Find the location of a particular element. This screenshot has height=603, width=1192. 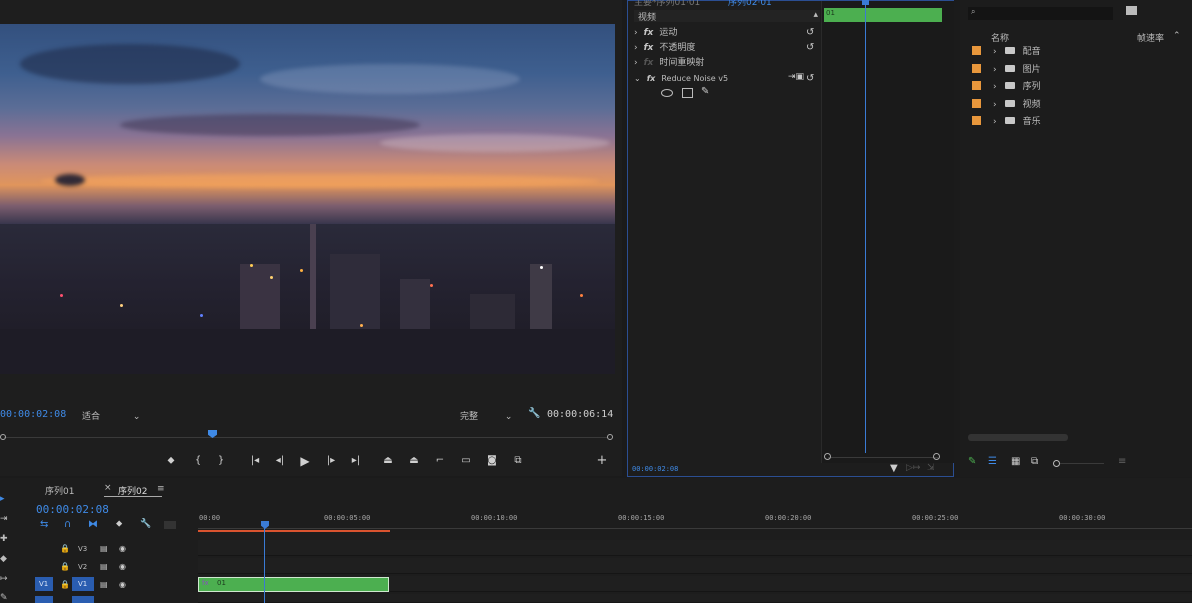

pen-tool-icon: ✎ is located at coordinates (5, 598).